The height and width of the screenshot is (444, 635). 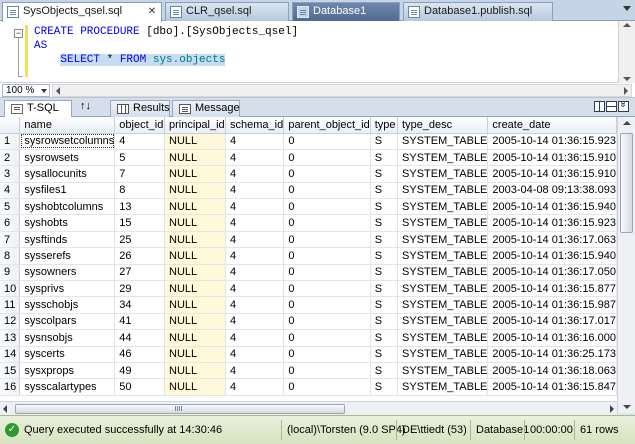 What do you see at coordinates (206, 108) in the screenshot?
I see `tab-message: Message` at bounding box center [206, 108].